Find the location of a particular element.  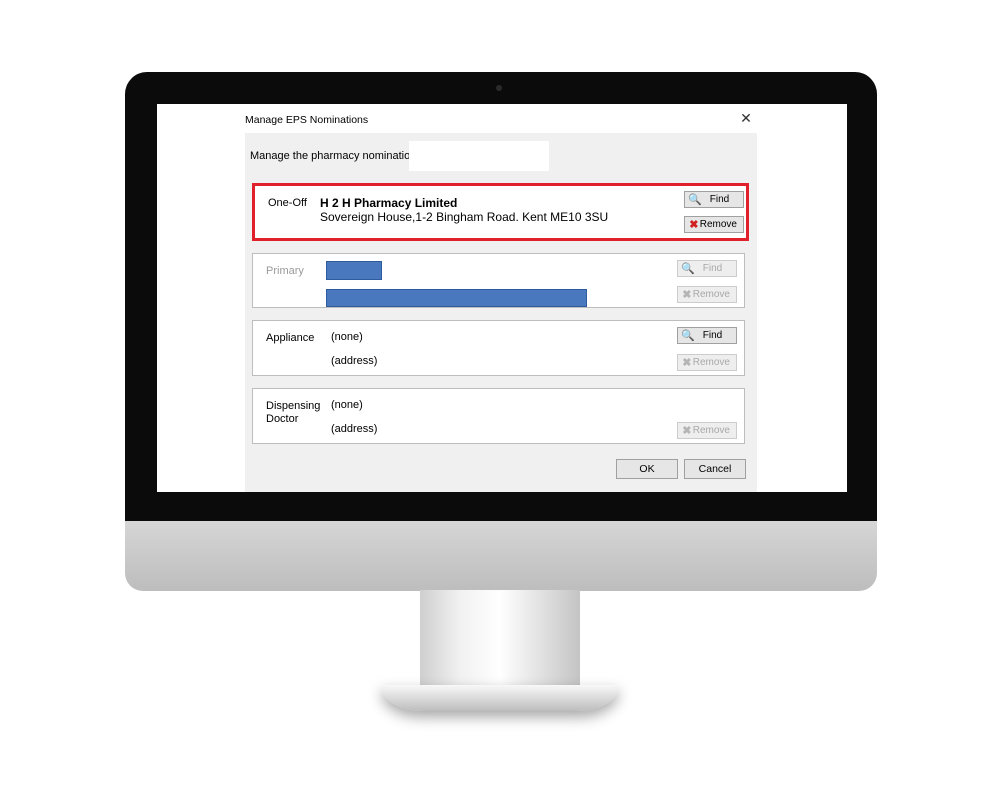

monitor-stand is located at coordinates (500, 640).